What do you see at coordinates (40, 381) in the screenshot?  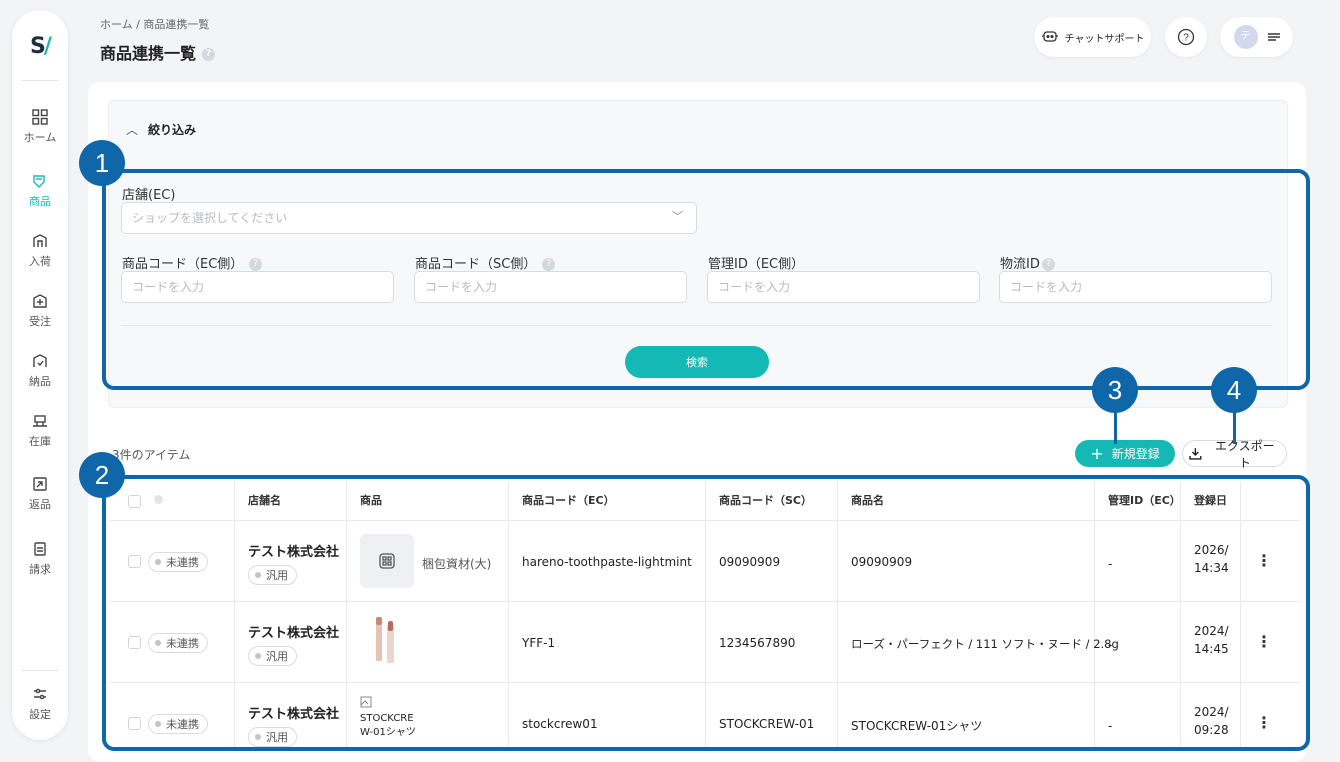 I see `sidebar-item-label: 納品` at bounding box center [40, 381].